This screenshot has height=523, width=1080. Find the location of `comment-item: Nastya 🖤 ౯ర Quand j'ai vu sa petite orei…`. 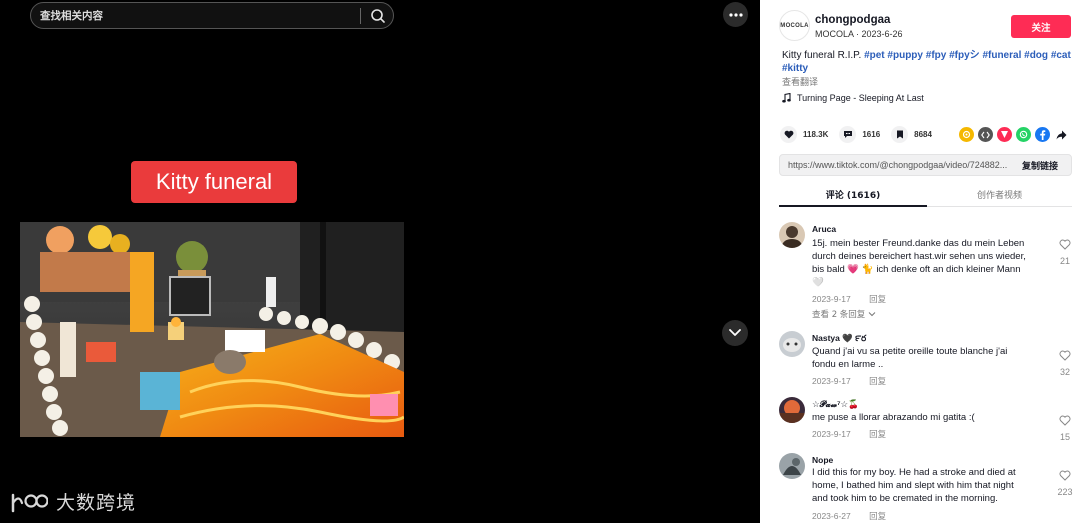

comment-item: Nastya 🖤 ౯ర Quand j'ai vu sa petite orei… is located at coordinates (926, 361).